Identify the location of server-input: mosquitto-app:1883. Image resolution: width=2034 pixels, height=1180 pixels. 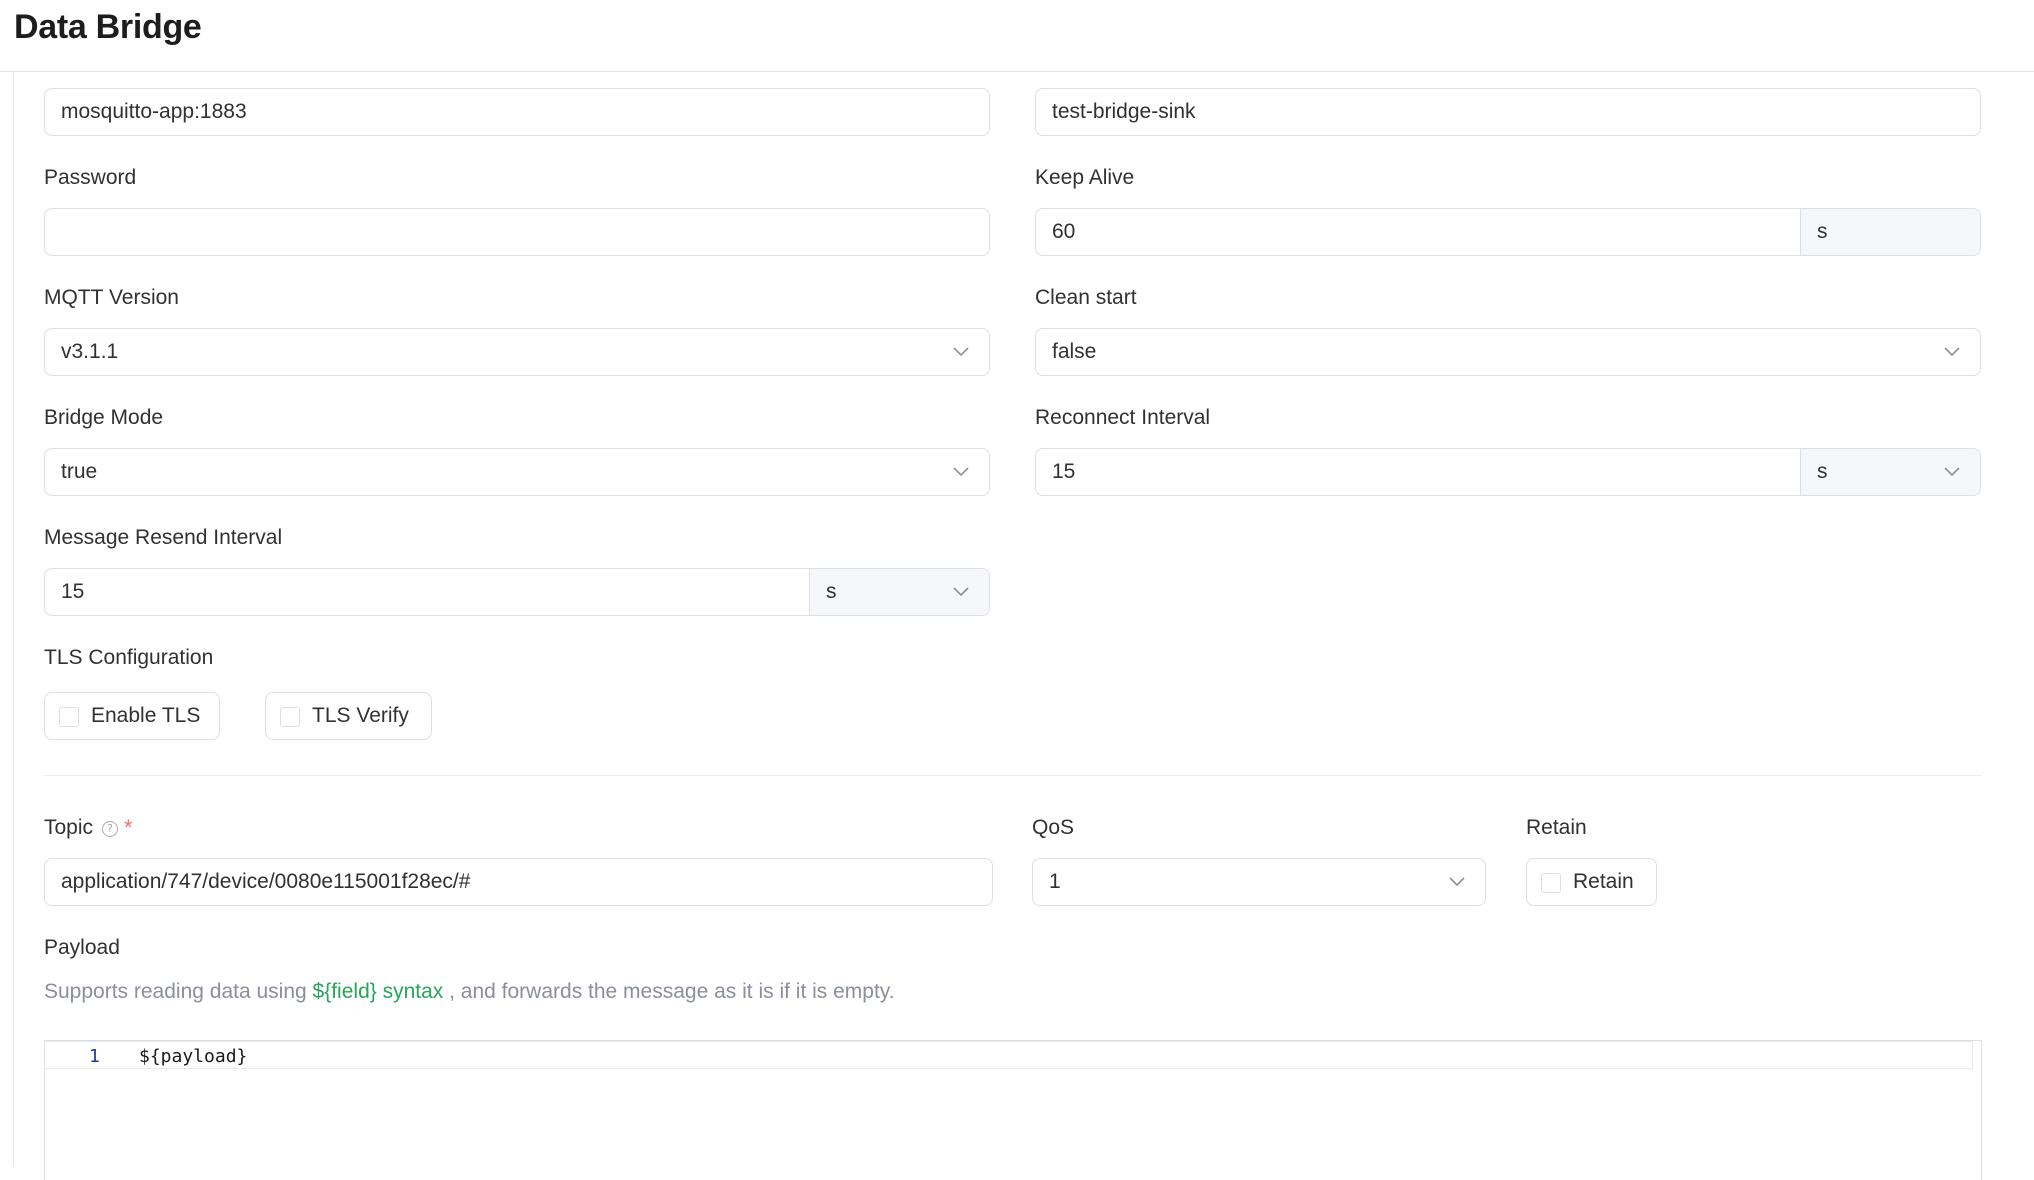
(517, 112).